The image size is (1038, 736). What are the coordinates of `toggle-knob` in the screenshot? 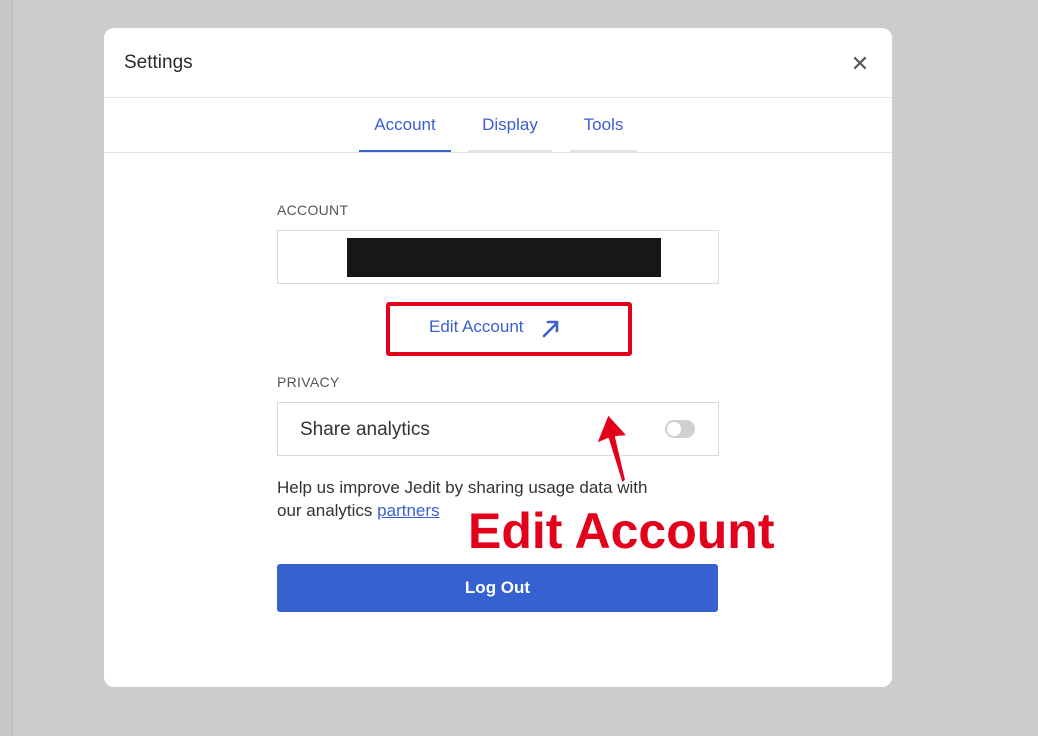 It's located at (674, 429).